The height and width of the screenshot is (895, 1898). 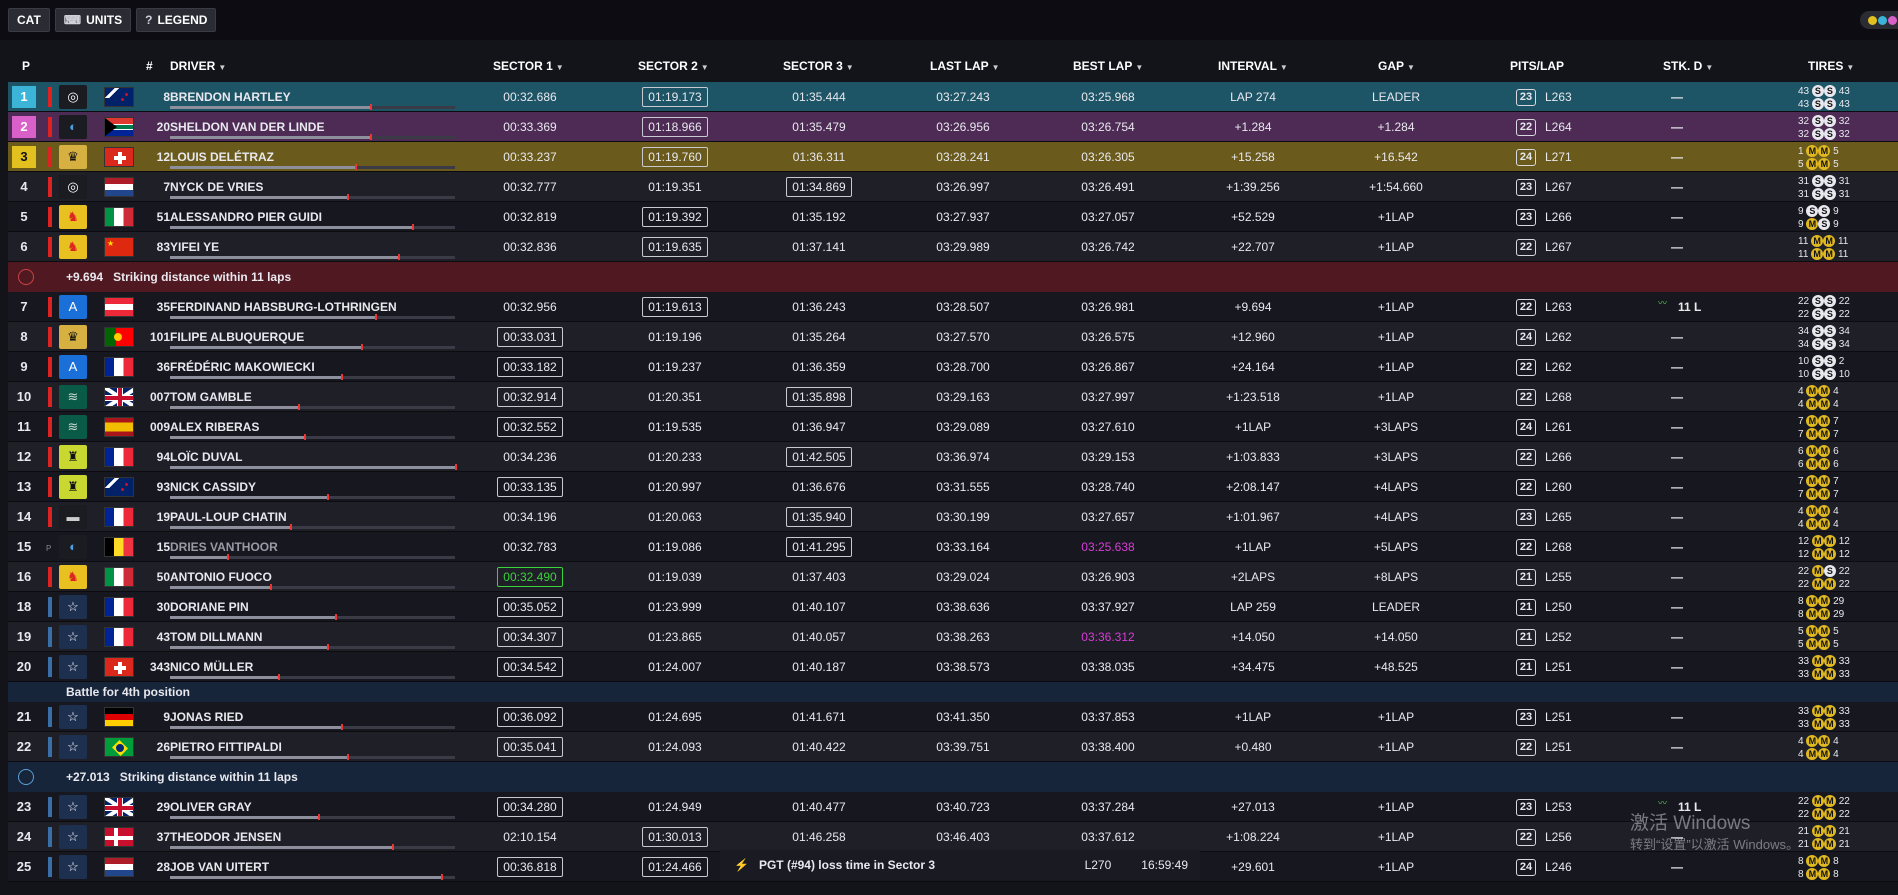 What do you see at coordinates (819, 717) in the screenshot?
I see `sector3-time: 01:41.671` at bounding box center [819, 717].